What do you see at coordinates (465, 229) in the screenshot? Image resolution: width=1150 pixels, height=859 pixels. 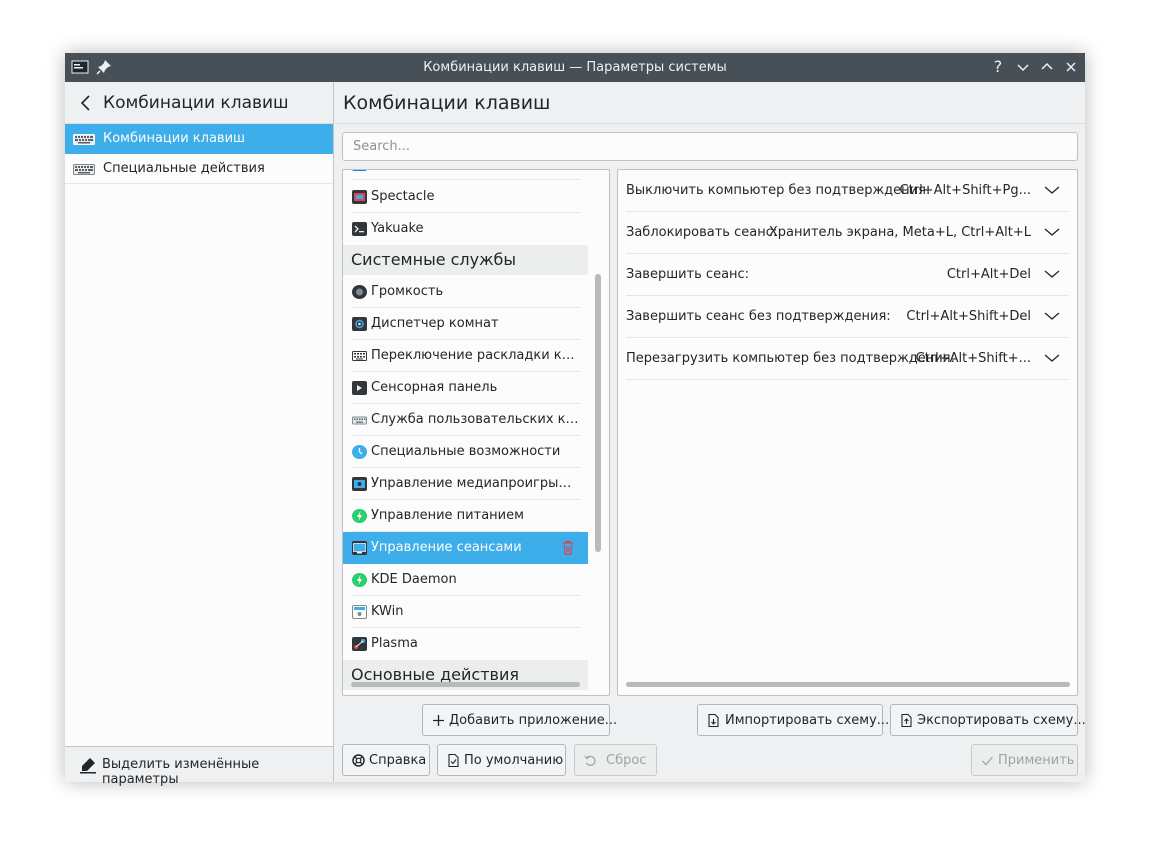 I see `list-item: Yakuake` at bounding box center [465, 229].